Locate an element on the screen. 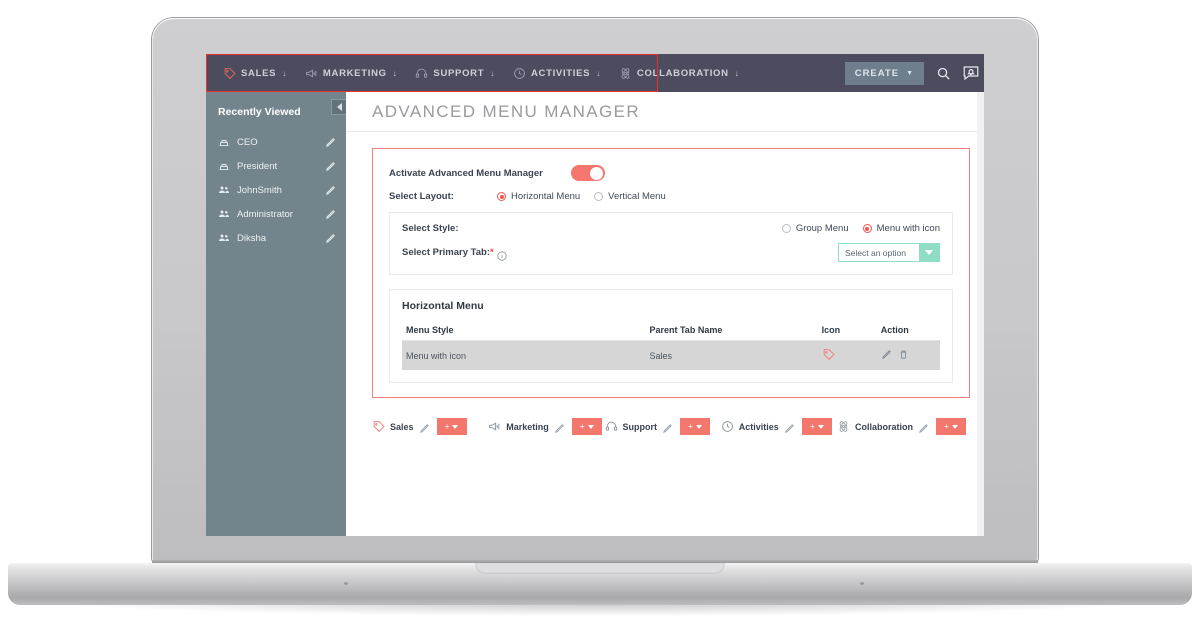  preview-item-activities: Activities + is located at coordinates (779, 426).